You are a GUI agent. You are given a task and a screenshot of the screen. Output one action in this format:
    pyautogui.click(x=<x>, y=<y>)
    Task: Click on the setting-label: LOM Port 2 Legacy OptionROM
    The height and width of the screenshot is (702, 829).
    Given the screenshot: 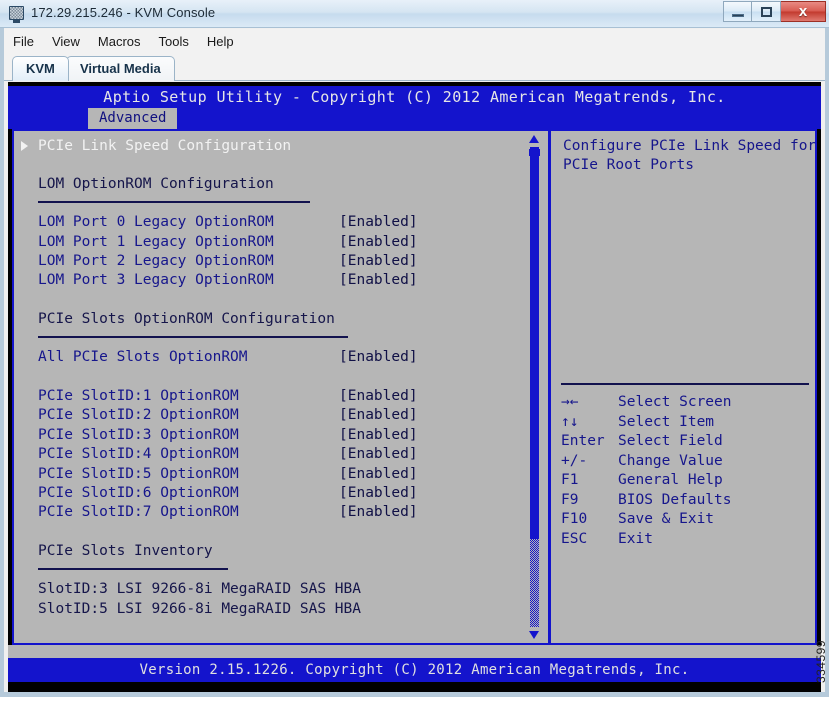 What is the action you would take?
    pyautogui.click(x=156, y=261)
    